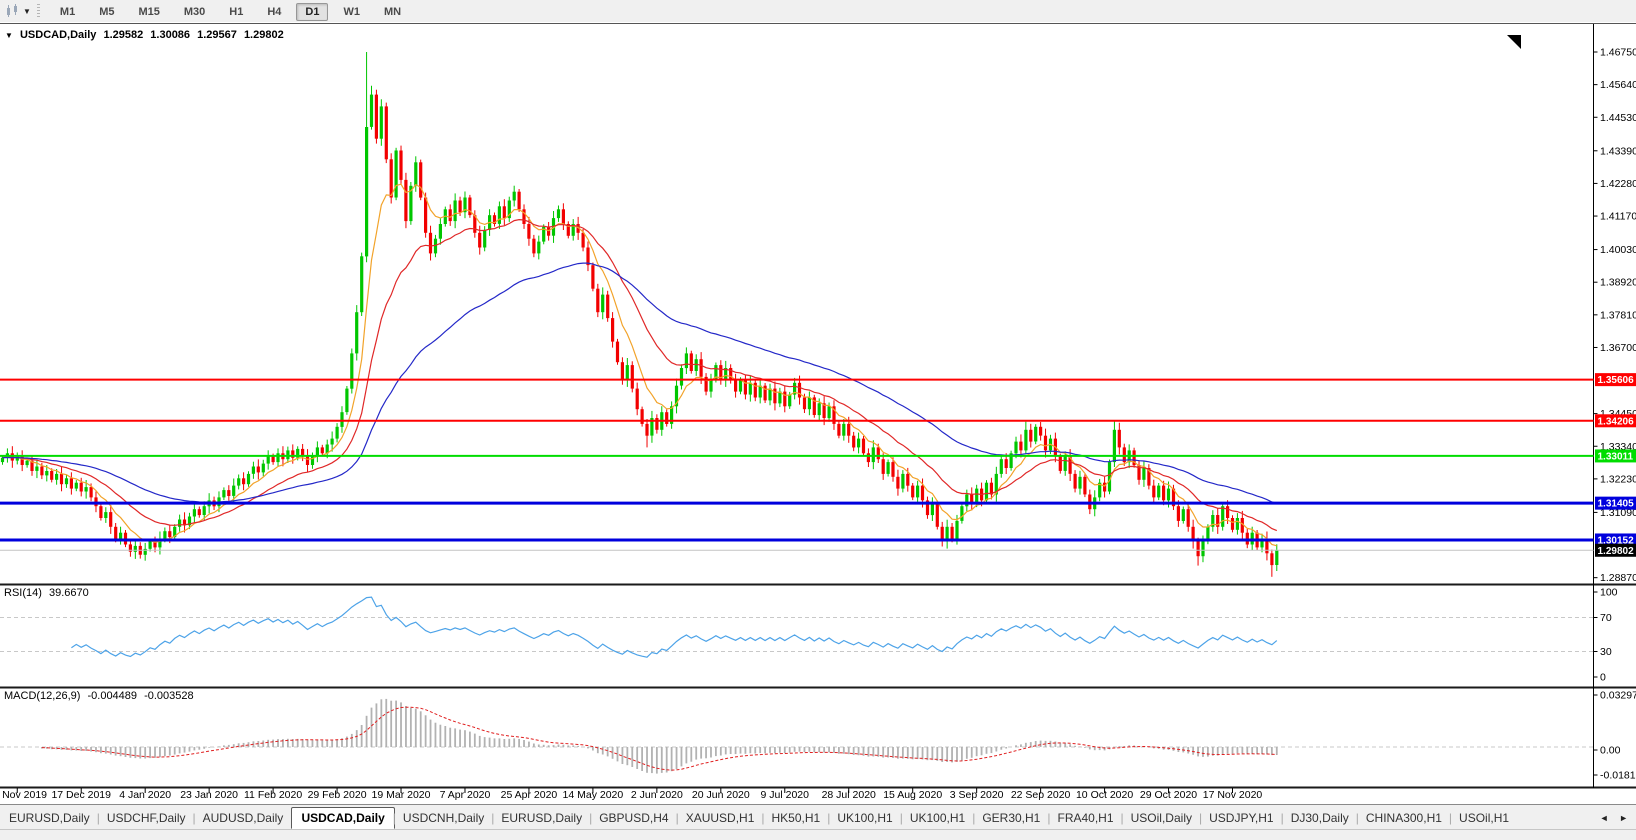 This screenshot has height=840, width=1636. I want to click on timeframe-button-MN: MN, so click(392, 12).